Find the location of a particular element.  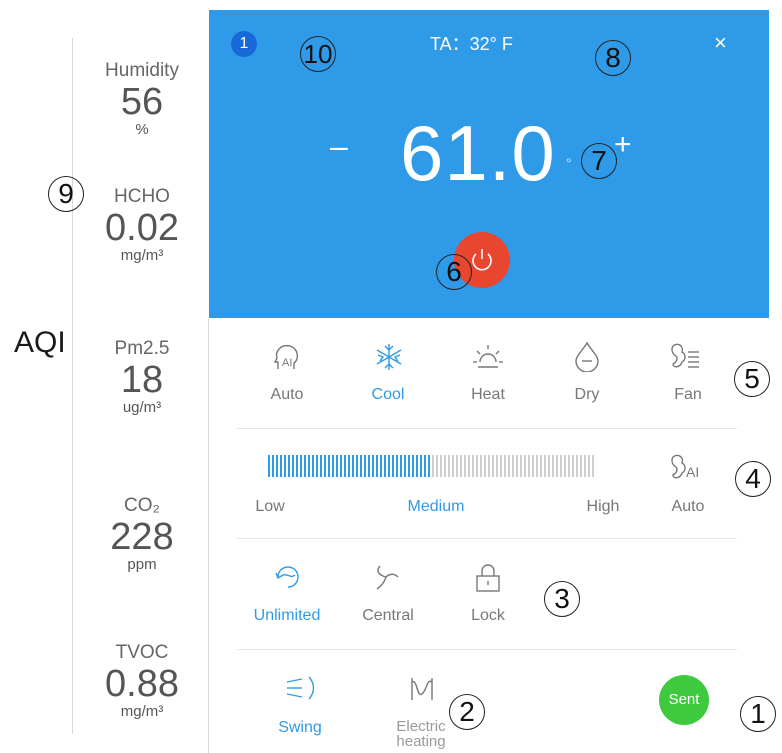

callout-10: 10 is located at coordinates (318, 54).